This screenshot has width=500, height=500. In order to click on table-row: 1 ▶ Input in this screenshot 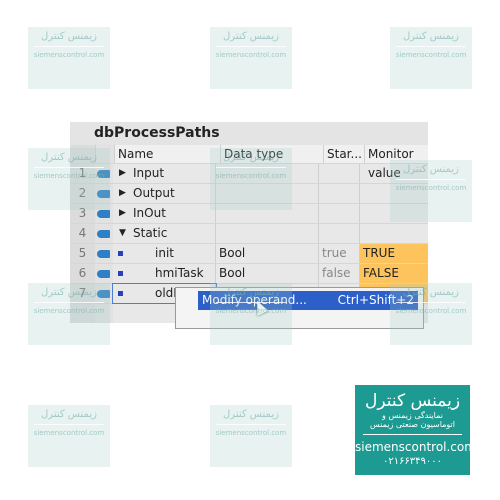, I will do `click(249, 174)`.